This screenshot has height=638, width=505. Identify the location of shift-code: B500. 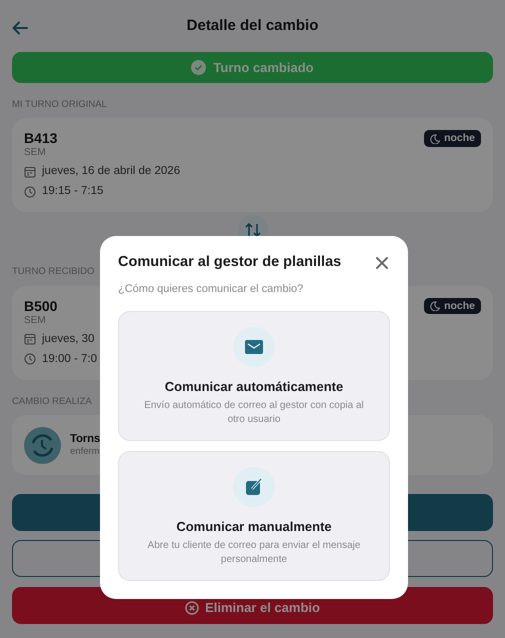
(41, 306).